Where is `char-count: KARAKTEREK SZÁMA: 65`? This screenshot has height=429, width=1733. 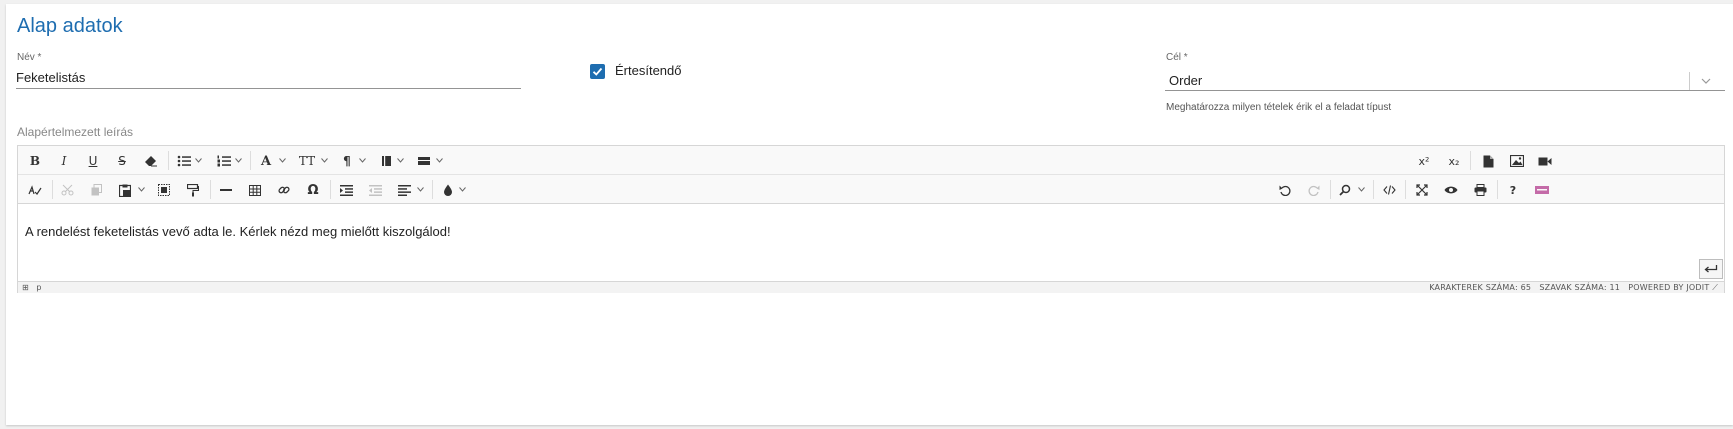
char-count: KARAKTEREK SZÁMA: 65 is located at coordinates (1480, 287).